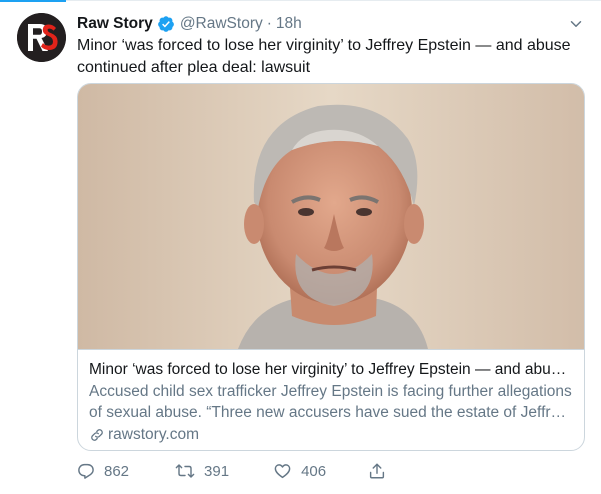 This screenshot has height=494, width=601. What do you see at coordinates (221, 24) in the screenshot?
I see `user-handle: @RawStory` at bounding box center [221, 24].